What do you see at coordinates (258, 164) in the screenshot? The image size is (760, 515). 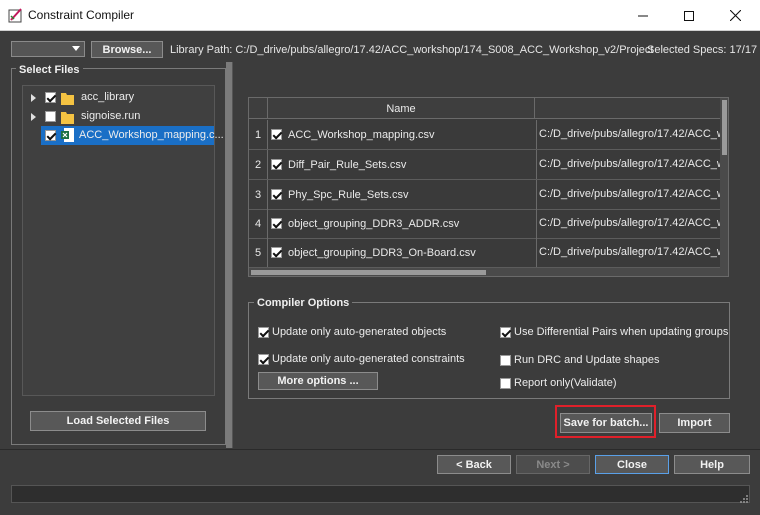 I see `row-number: 2` at bounding box center [258, 164].